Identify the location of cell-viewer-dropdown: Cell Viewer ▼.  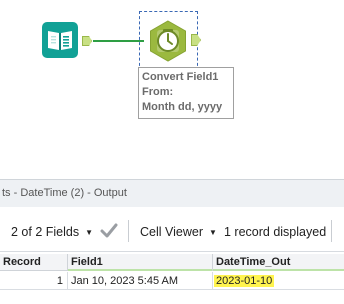
(178, 233).